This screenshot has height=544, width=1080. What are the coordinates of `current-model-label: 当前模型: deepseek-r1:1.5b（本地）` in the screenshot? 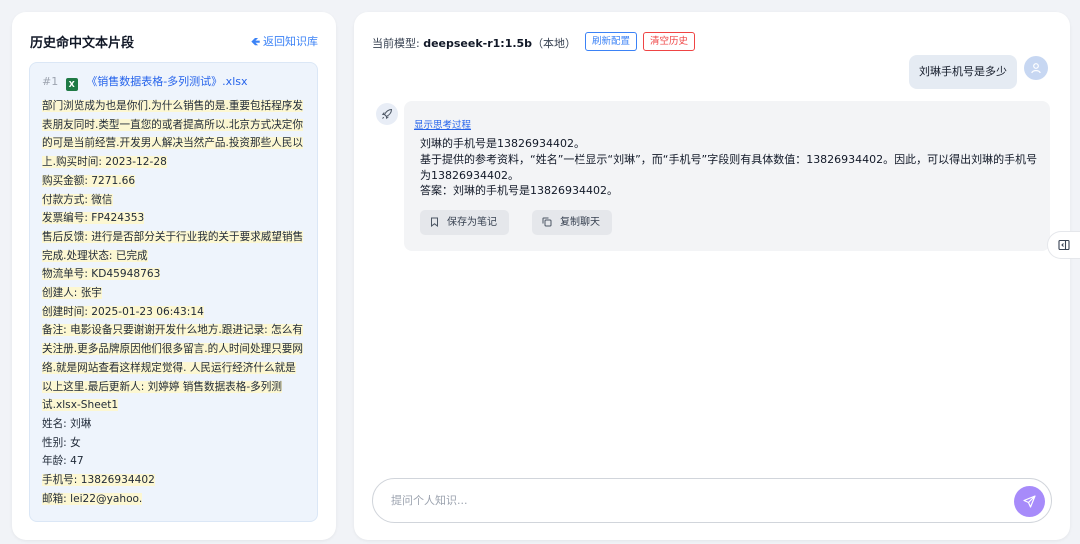 It's located at (474, 43).